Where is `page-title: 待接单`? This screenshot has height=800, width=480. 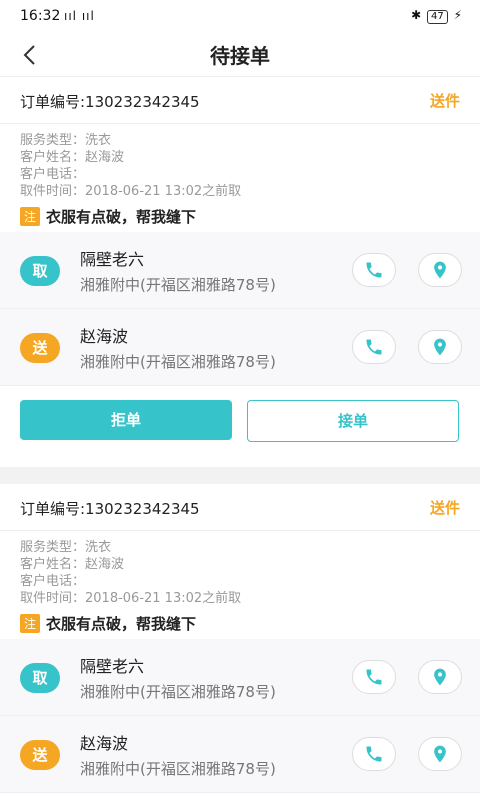 page-title: 待接单 is located at coordinates (240, 56).